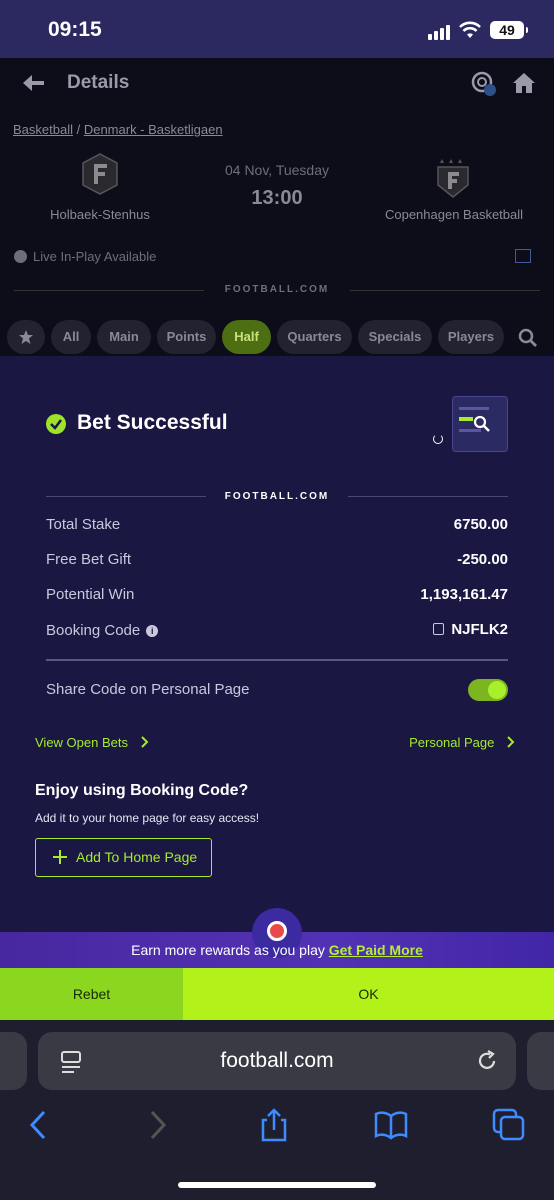 Image resolution: width=554 pixels, height=1200 pixels. What do you see at coordinates (509, 1125) in the screenshot?
I see `tabs-icon` at bounding box center [509, 1125].